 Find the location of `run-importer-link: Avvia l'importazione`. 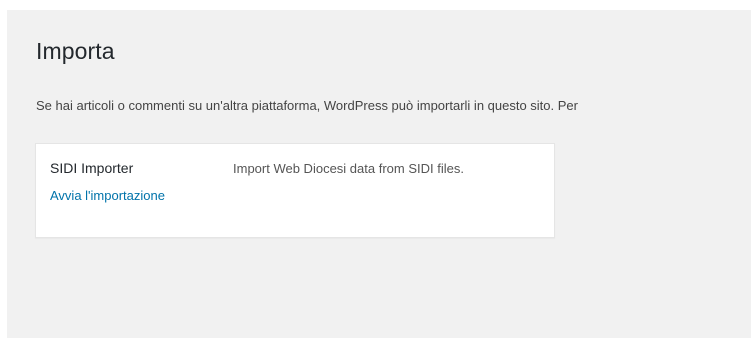

run-importer-link: Avvia l'importazione is located at coordinates (107, 195).